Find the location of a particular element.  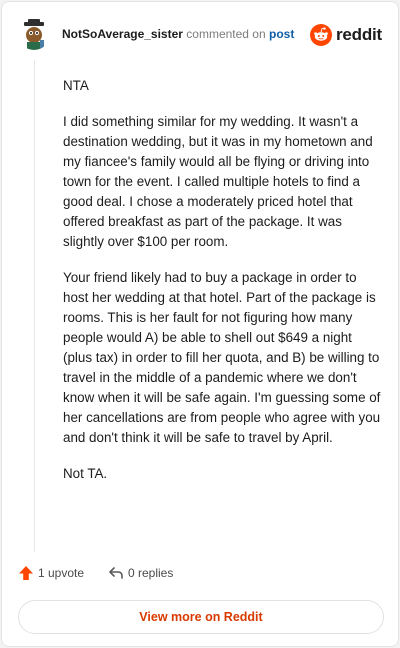

comment-meta: NotSoAverage_sister commented on post is located at coordinates (178, 34).